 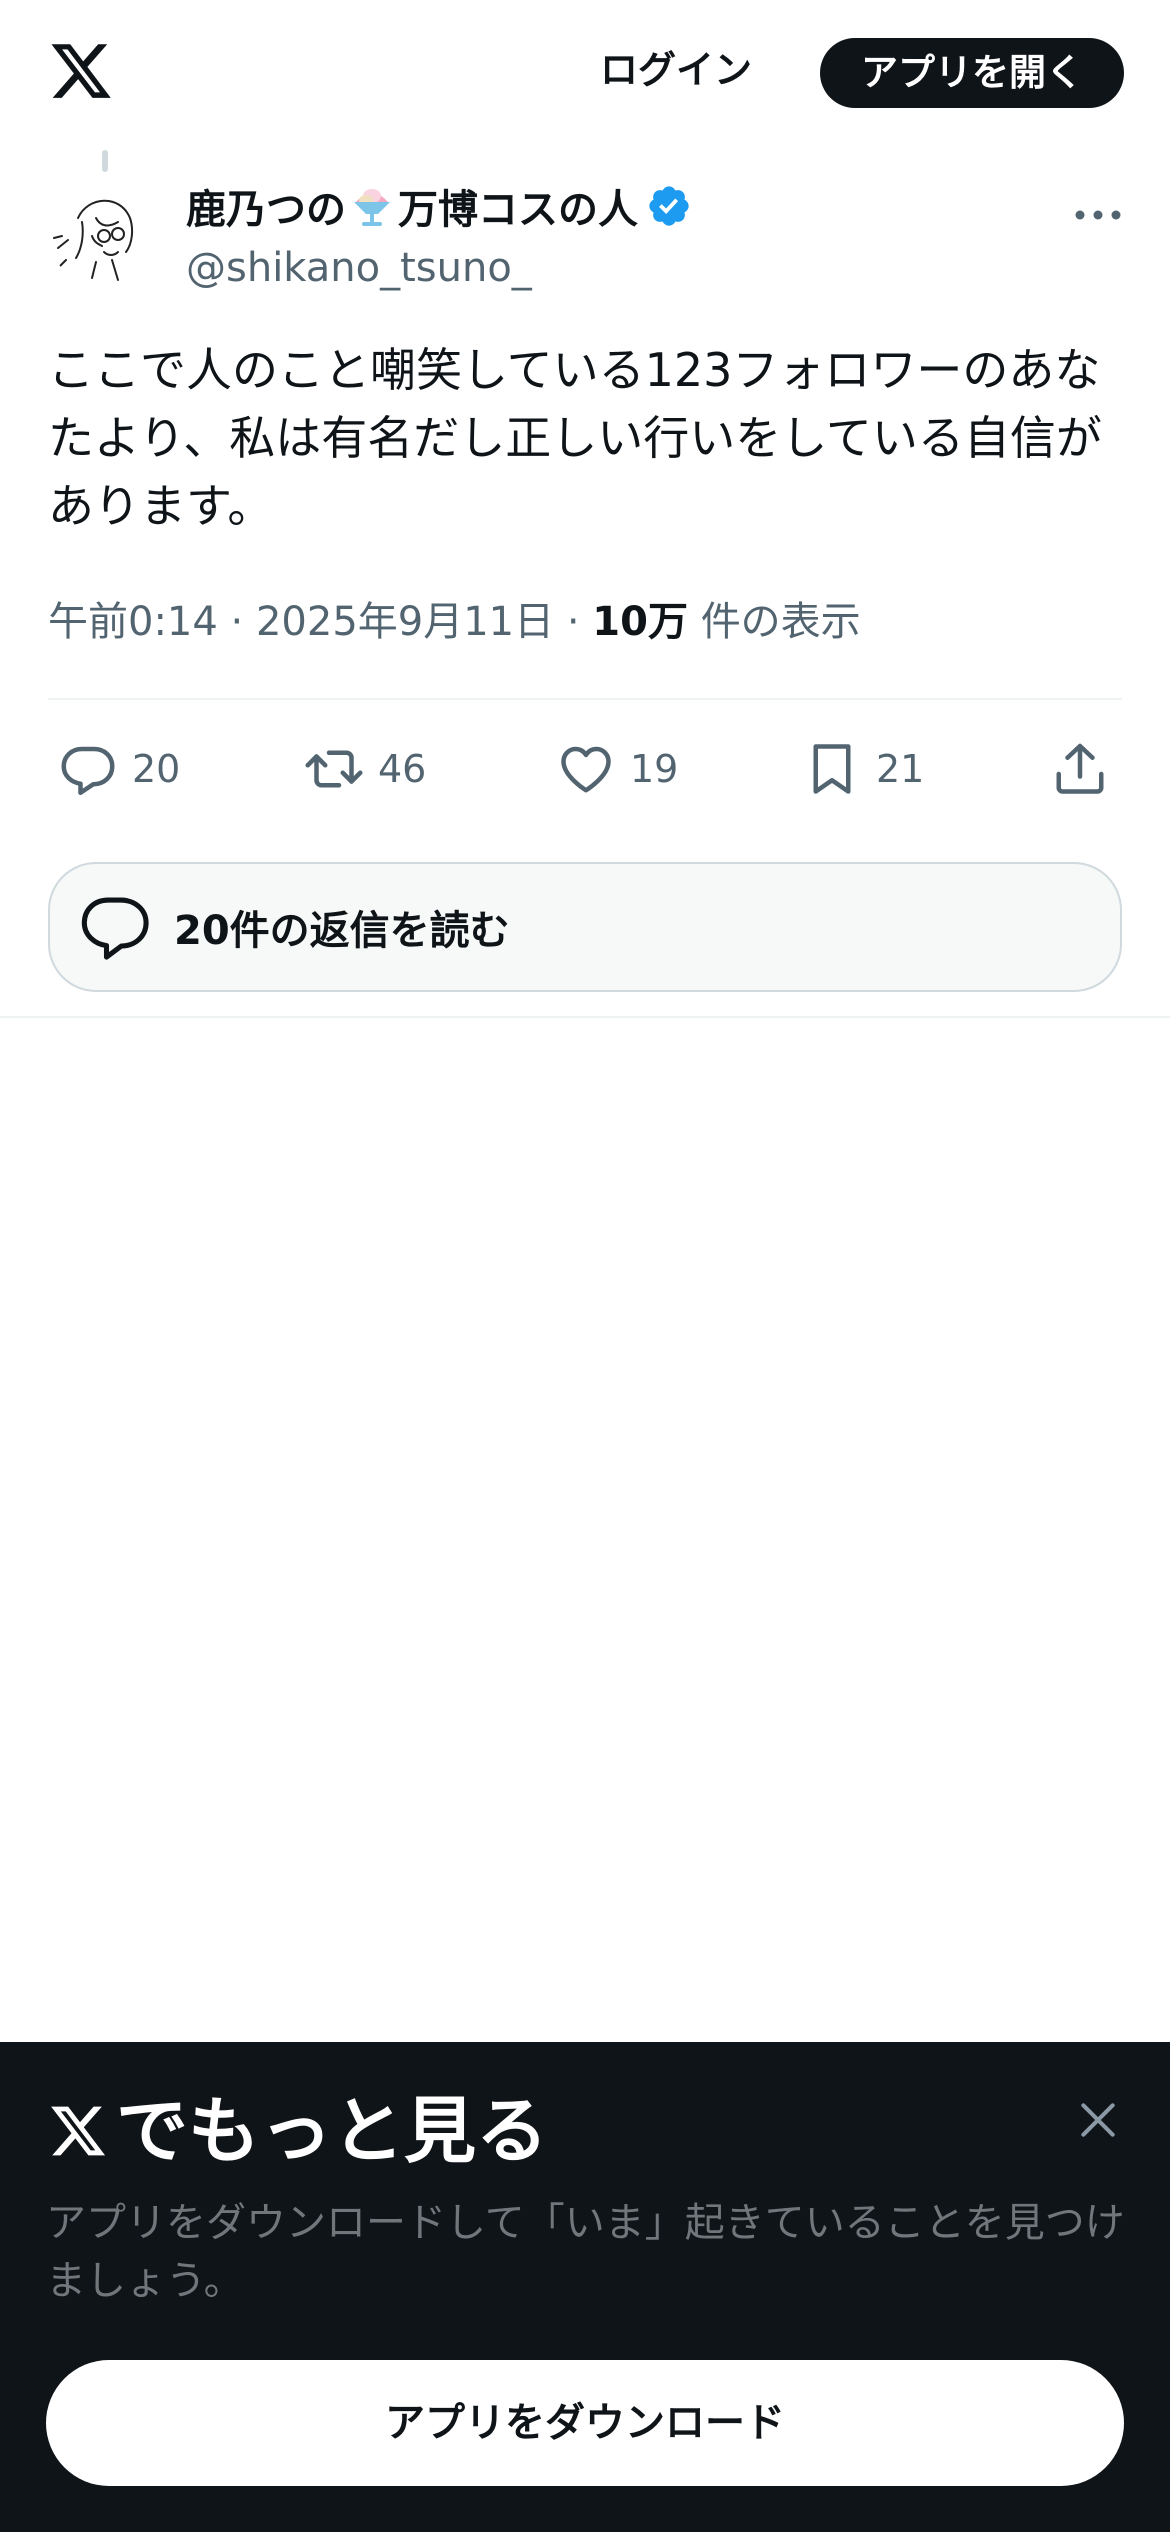 What do you see at coordinates (405, 622) in the screenshot?
I see `tweet-date: 2025年9月11日` at bounding box center [405, 622].